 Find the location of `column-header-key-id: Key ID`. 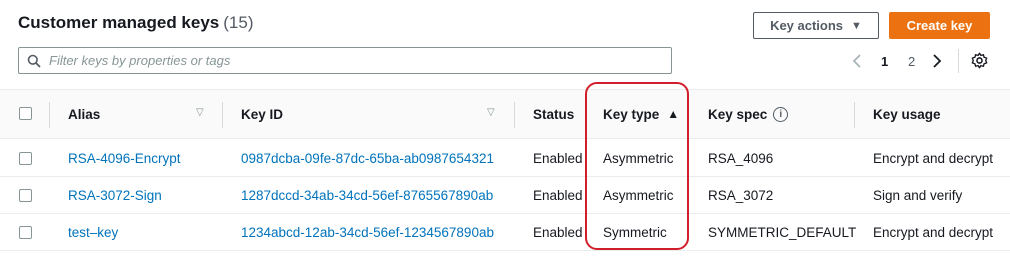

column-header-key-id: Key ID is located at coordinates (262, 114).